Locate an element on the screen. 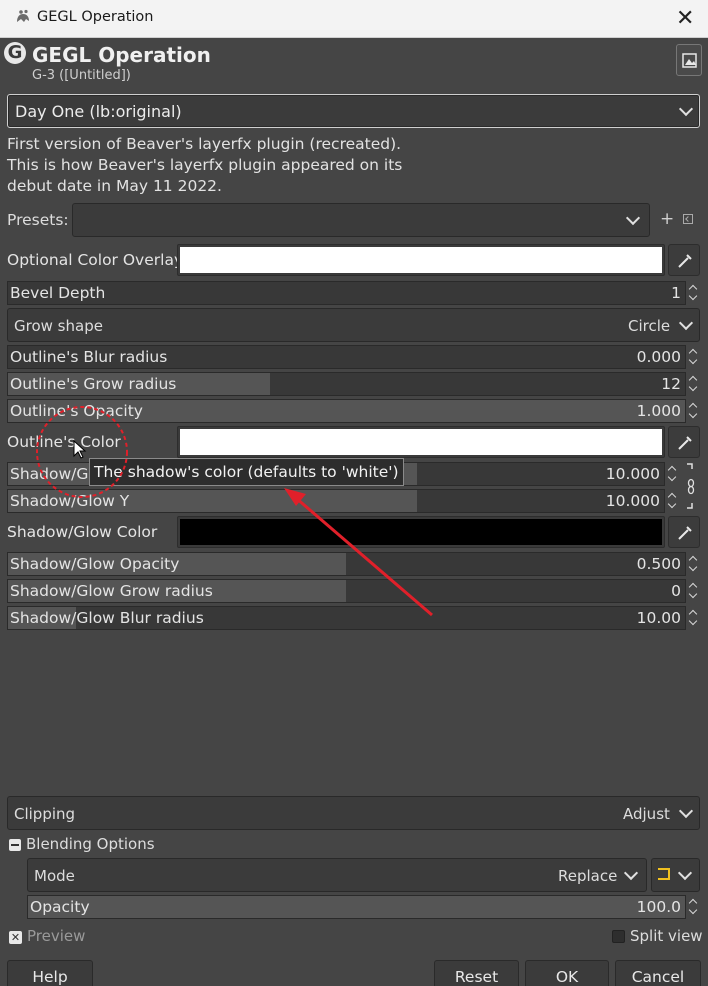  blend-mode-dropdown: Mode Replace is located at coordinates (337, 875).